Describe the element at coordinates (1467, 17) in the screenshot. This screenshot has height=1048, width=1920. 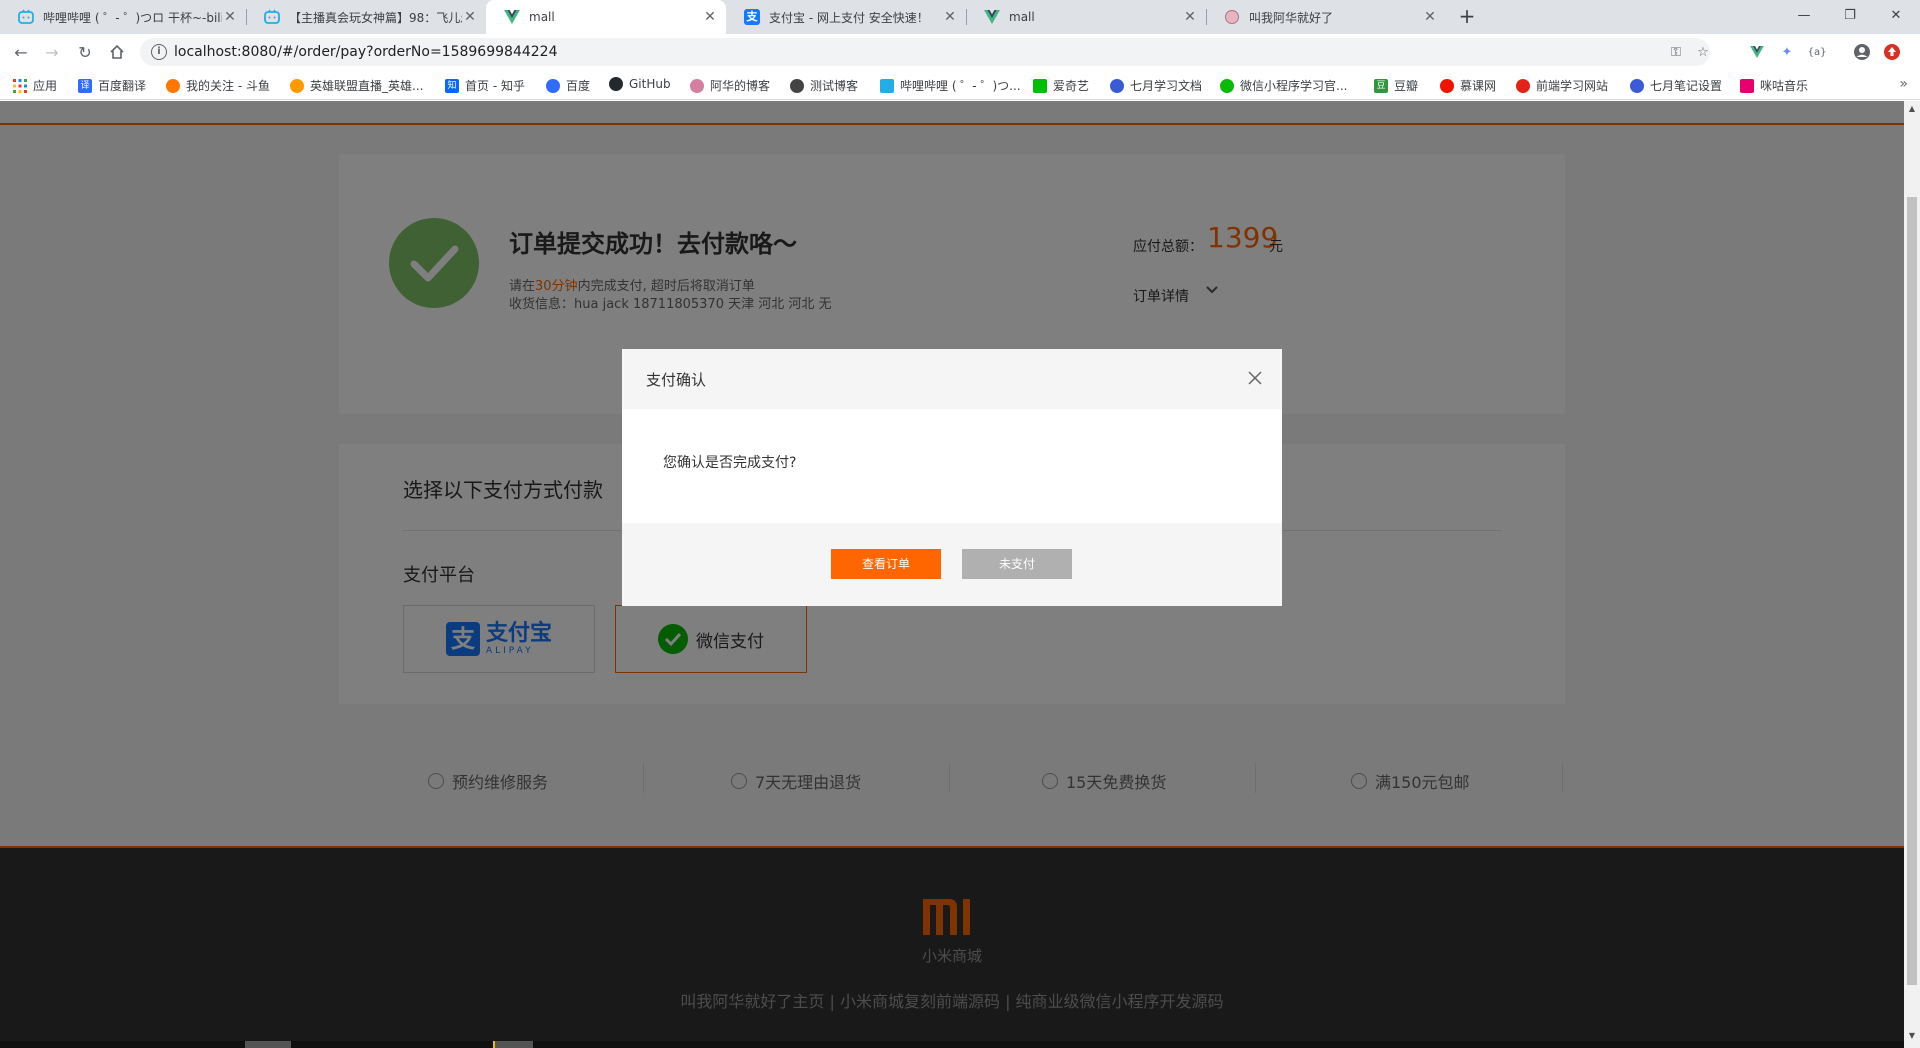
I see `new-tab-button: +` at that location.